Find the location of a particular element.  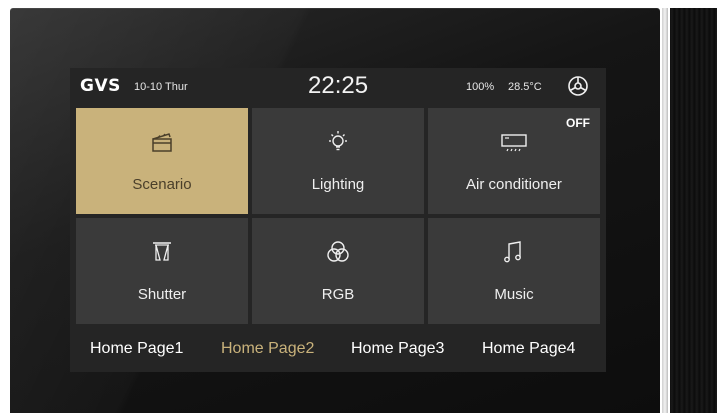

air-conditioner-icon is located at coordinates (514, 143).